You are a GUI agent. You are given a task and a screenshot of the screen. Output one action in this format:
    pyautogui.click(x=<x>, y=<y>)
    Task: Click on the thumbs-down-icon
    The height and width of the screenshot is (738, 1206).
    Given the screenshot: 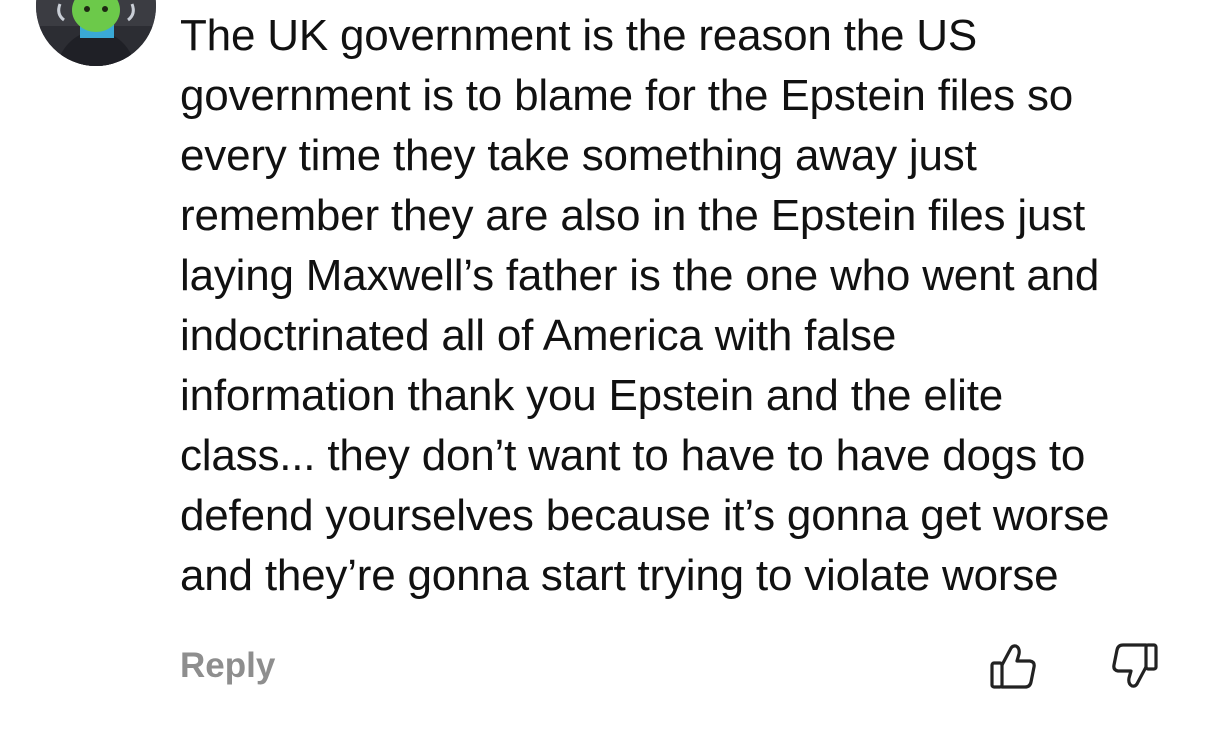 What is the action you would take?
    pyautogui.click(x=1135, y=665)
    